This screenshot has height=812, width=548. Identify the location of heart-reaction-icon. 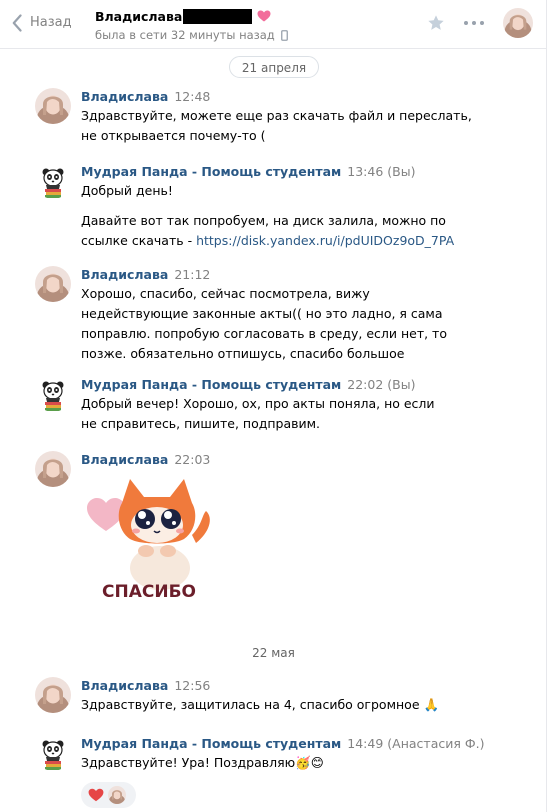
(96, 795).